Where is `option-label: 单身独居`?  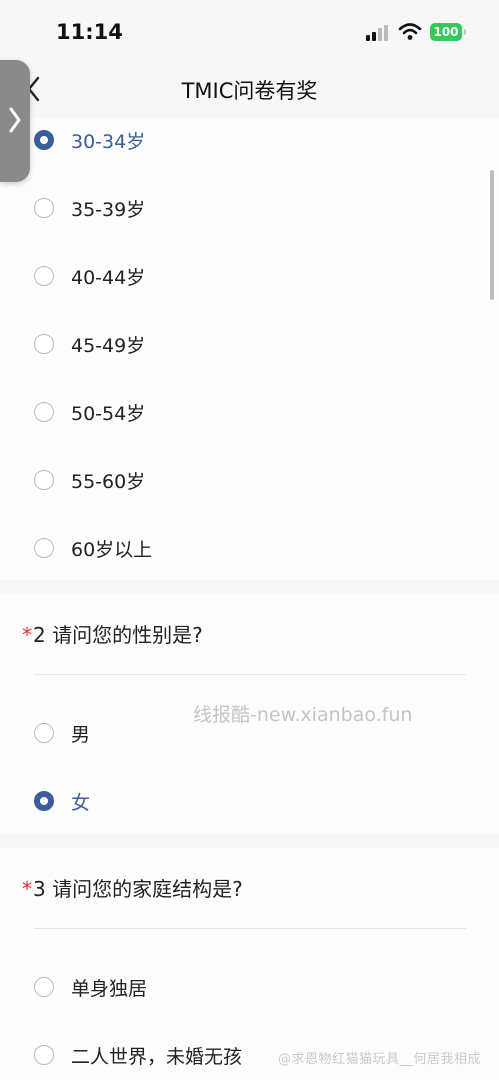
option-label: 单身独居 is located at coordinates (109, 989).